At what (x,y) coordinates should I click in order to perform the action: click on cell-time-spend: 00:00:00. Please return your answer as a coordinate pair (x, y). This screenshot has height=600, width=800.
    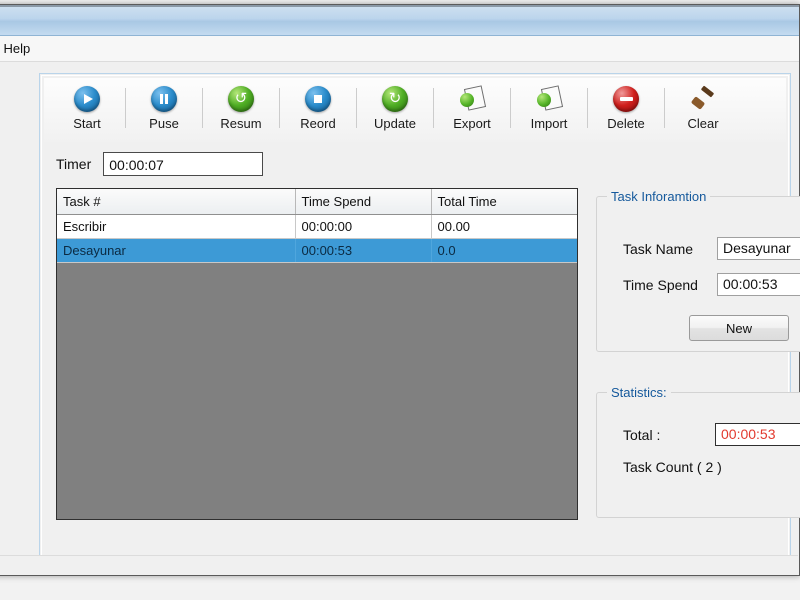
    Looking at the image, I should click on (363, 226).